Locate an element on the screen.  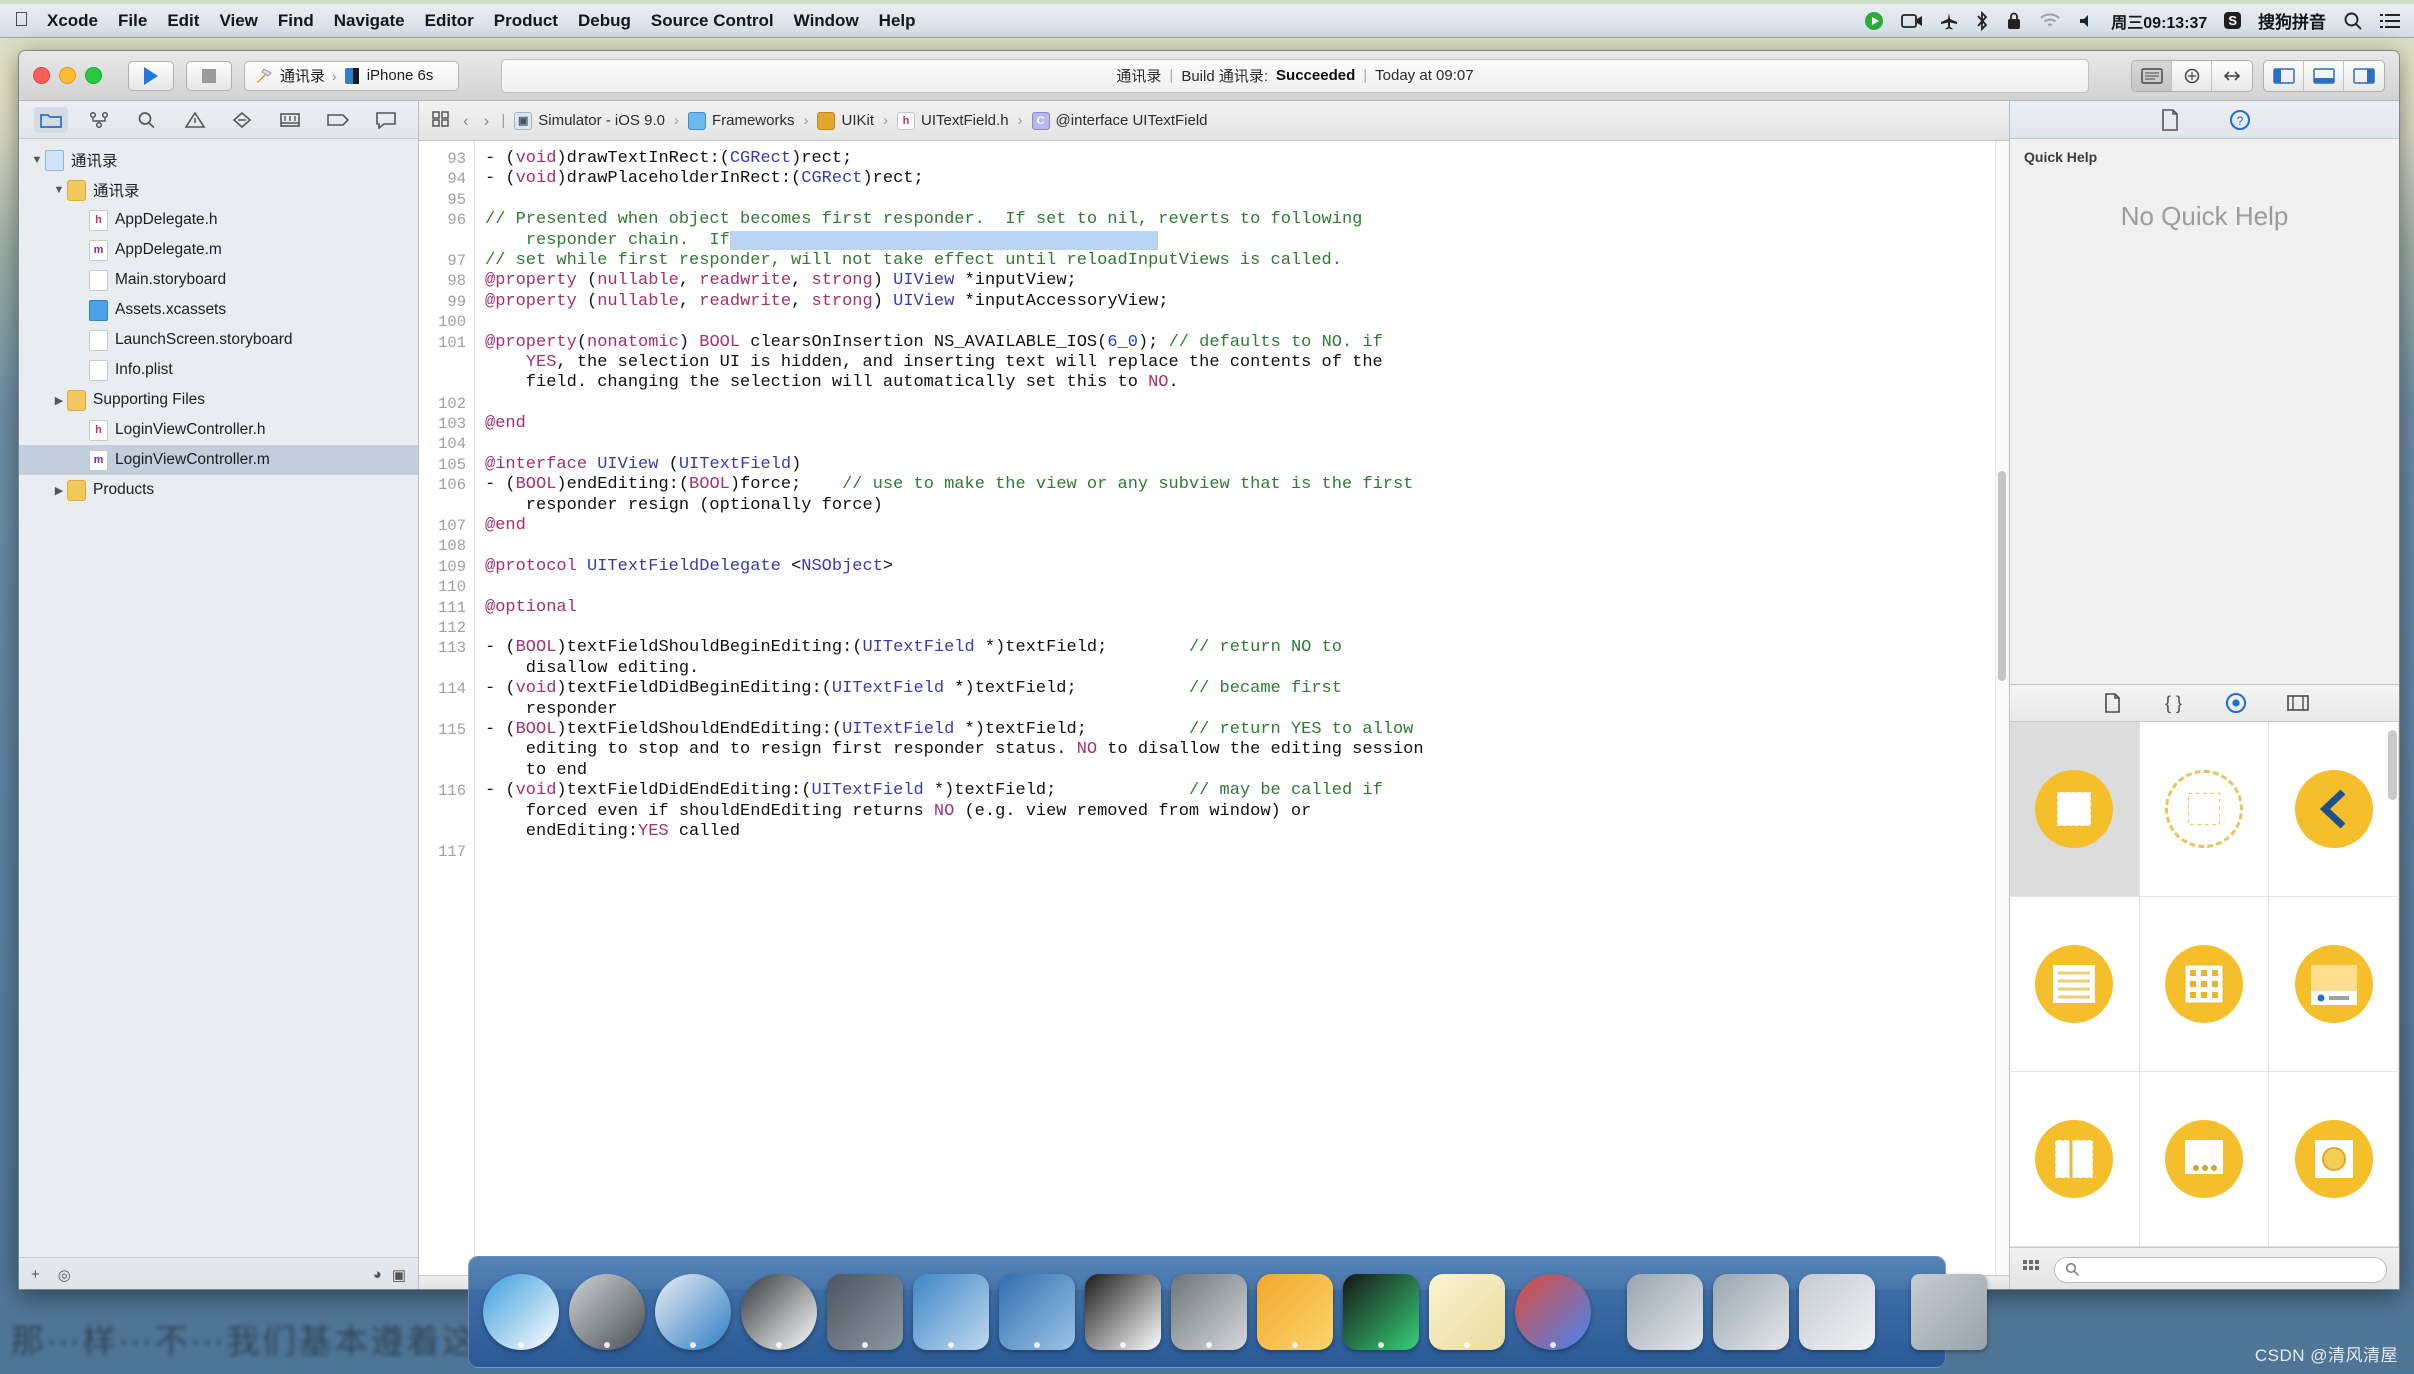
standard-editor-icon is located at coordinates (2152, 75).